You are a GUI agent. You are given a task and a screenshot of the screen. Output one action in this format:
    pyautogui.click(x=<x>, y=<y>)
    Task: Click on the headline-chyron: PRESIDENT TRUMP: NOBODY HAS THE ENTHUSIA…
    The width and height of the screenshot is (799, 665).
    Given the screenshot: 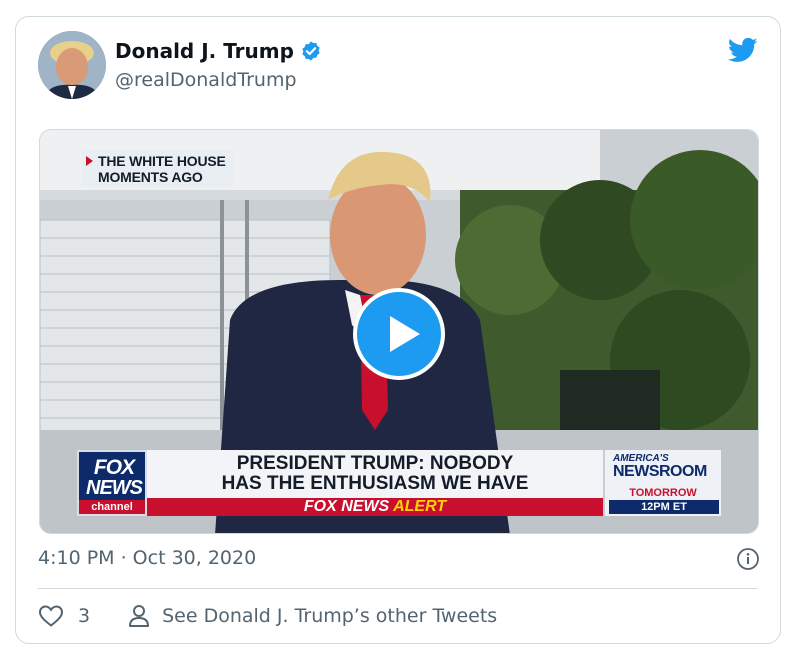 What is the action you would take?
    pyautogui.click(x=375, y=475)
    